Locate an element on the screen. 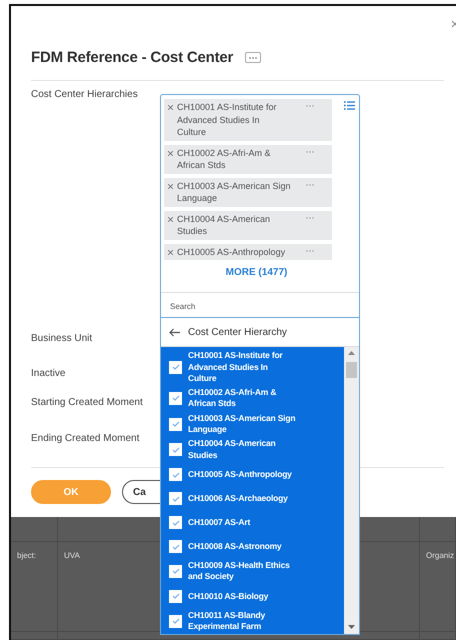  field-label: Cost Center Hierarchies is located at coordinates (85, 94).